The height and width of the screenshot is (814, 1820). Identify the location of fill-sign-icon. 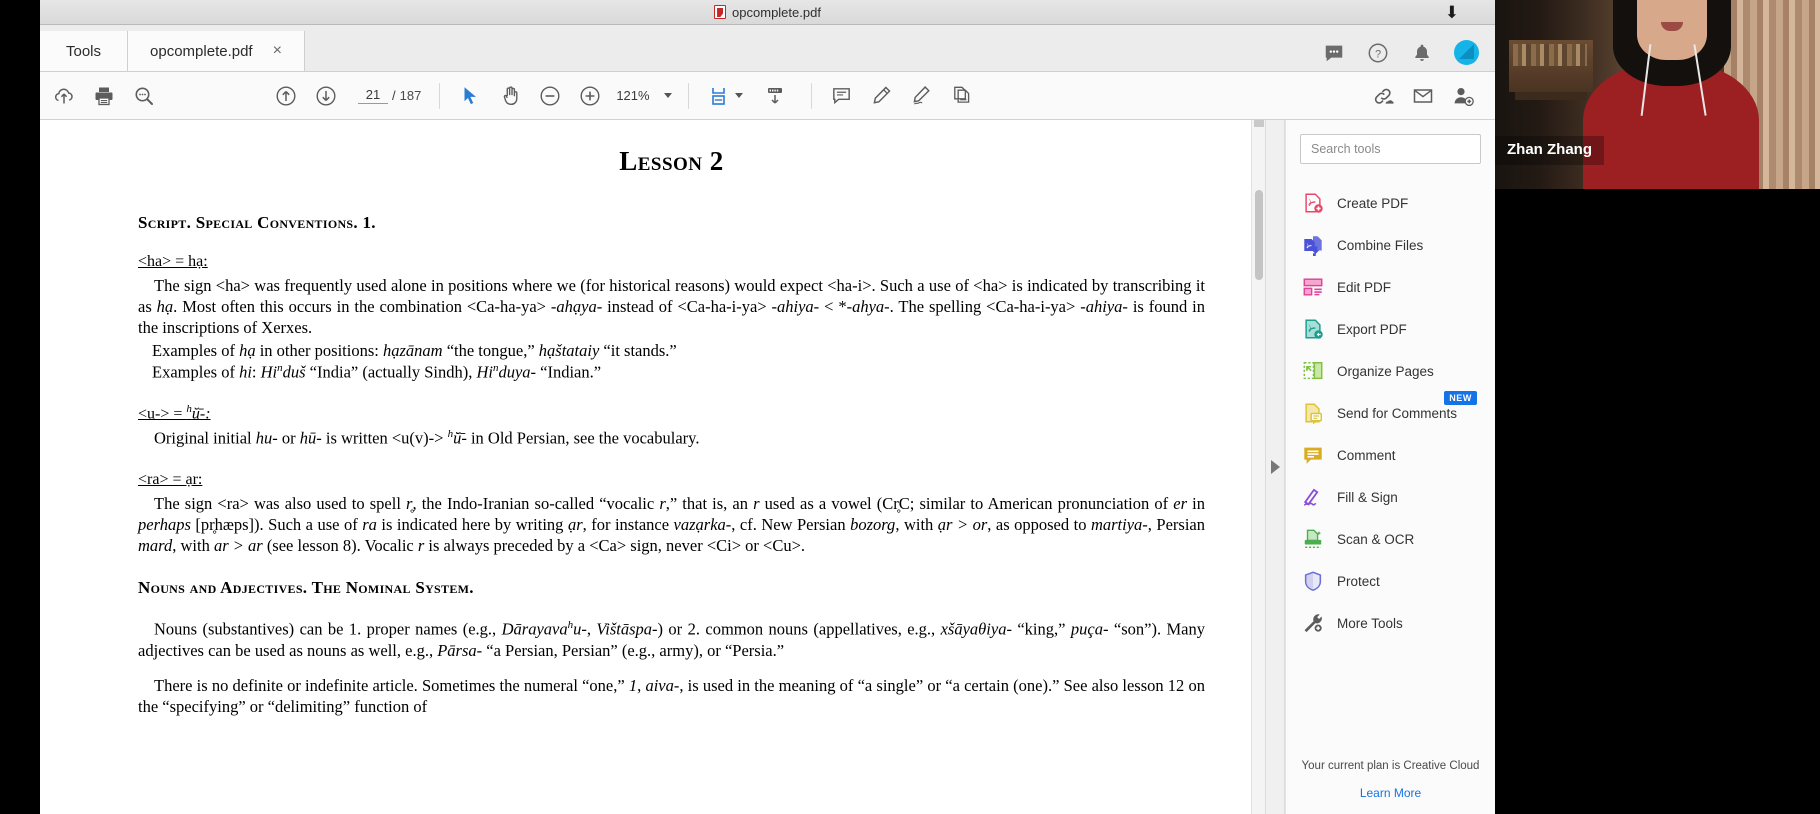
(1313, 497).